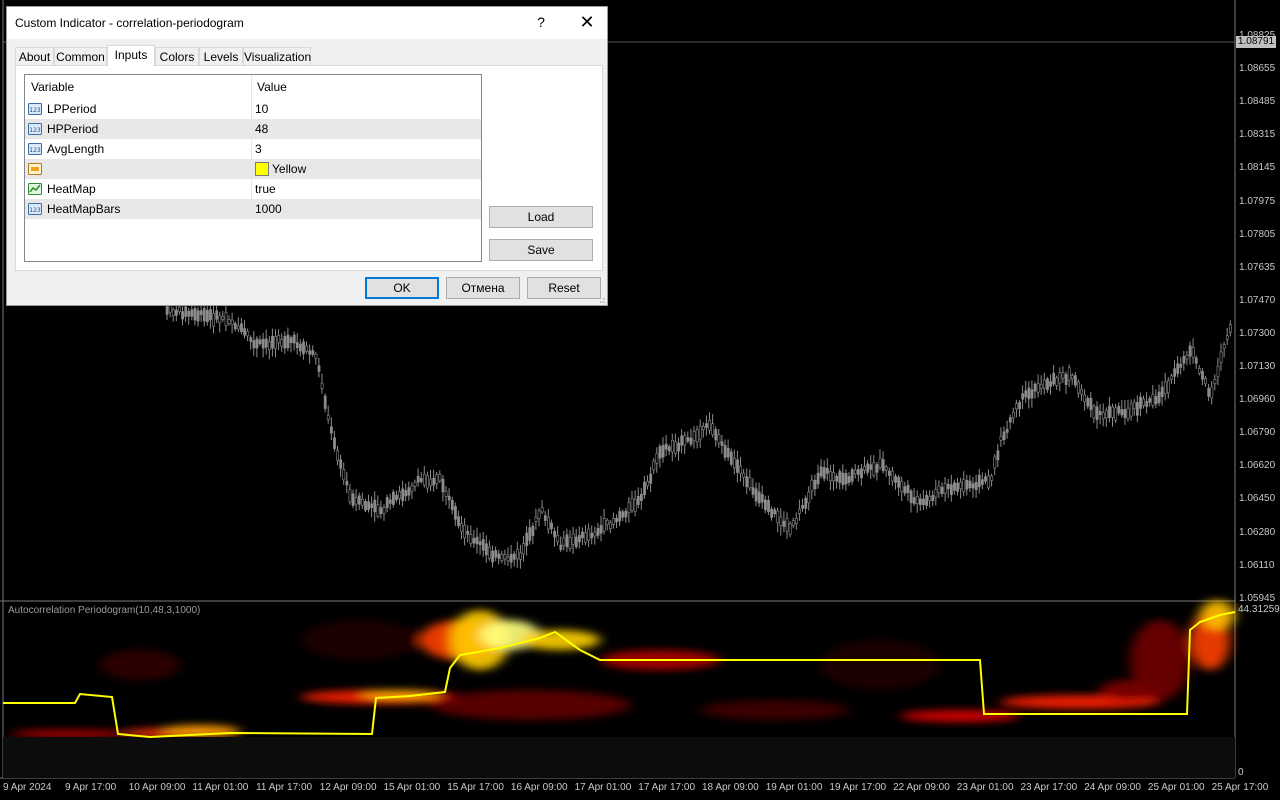 This screenshot has width=1280, height=800. I want to click on variable-value: 1000, so click(268, 209).